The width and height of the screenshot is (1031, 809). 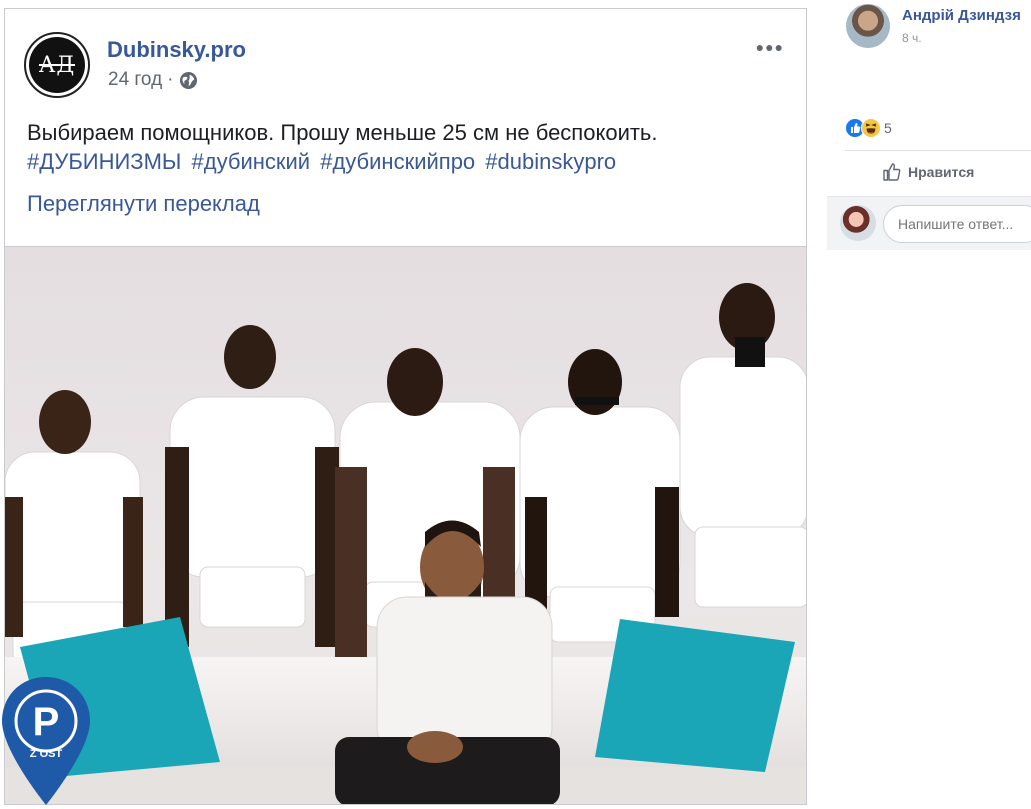 I want to click on pillow-right, so click(x=695, y=695).